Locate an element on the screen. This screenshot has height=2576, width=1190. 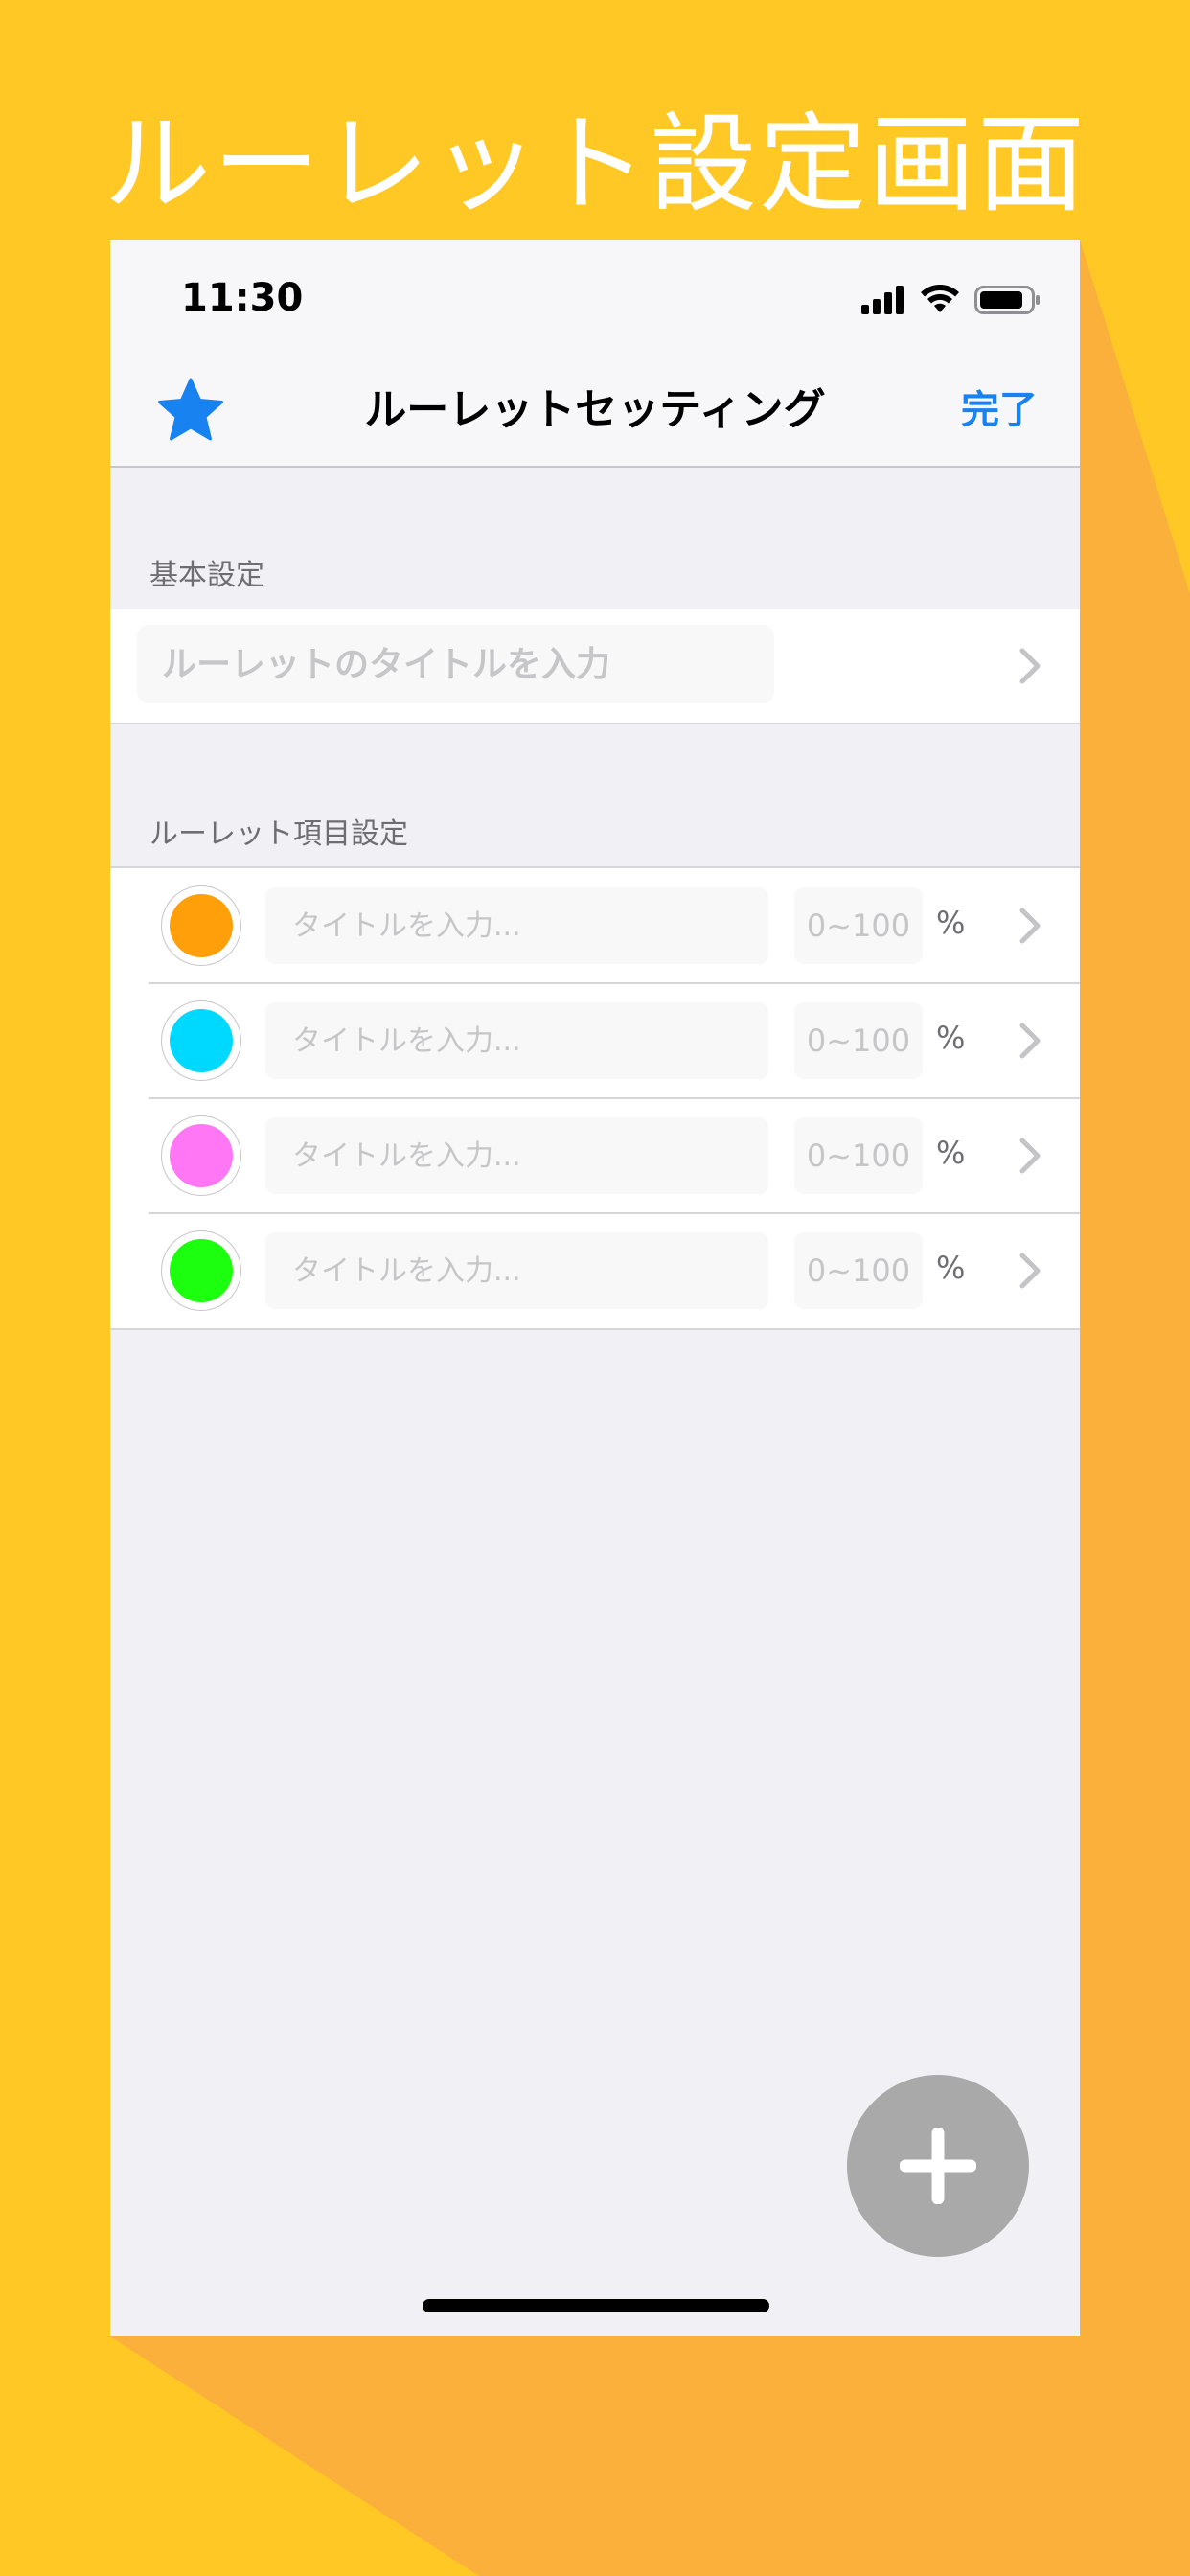
plus-icon is located at coordinates (938, 2166).